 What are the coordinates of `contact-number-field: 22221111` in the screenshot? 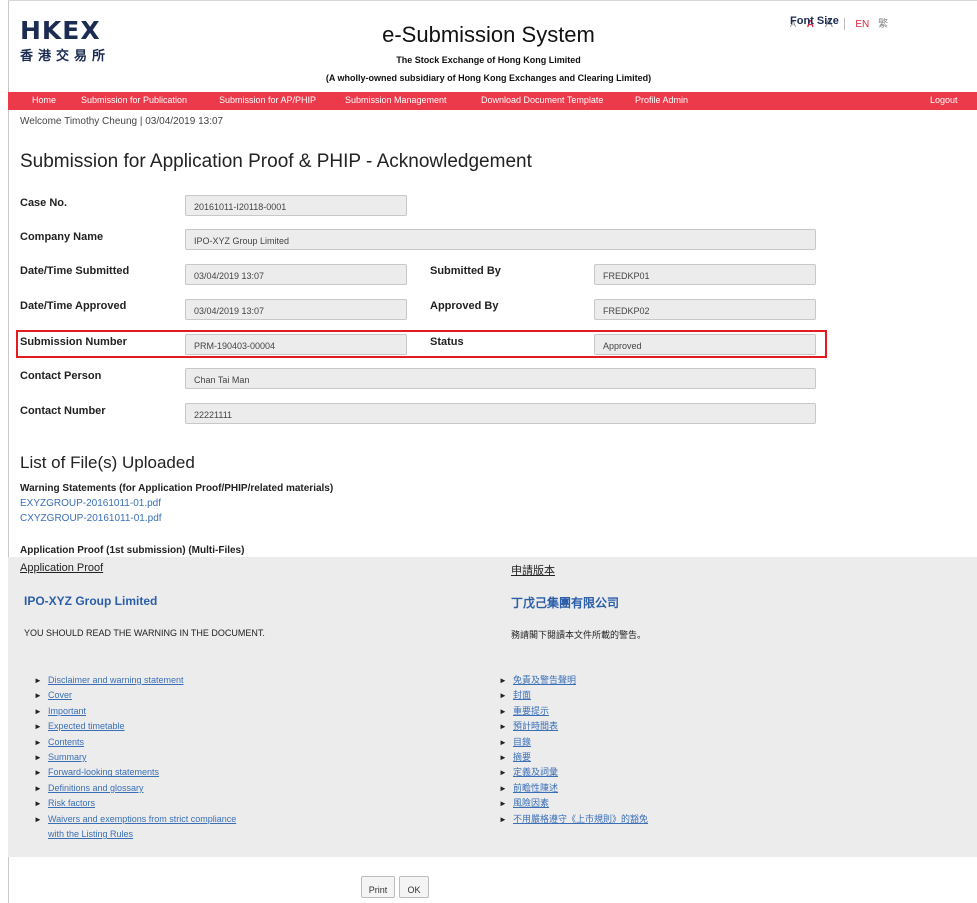 It's located at (500, 413).